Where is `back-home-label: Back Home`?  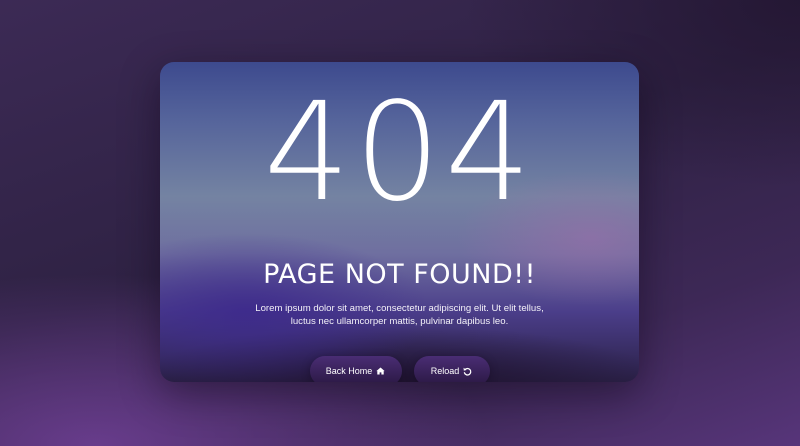 back-home-label: Back Home is located at coordinates (349, 371).